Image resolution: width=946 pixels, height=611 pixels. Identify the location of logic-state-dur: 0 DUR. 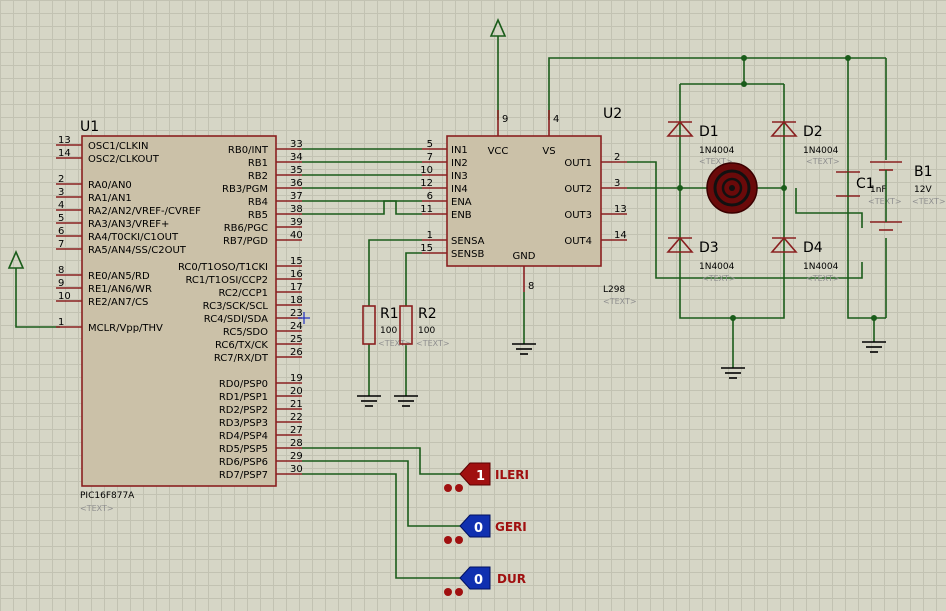
(485, 581).